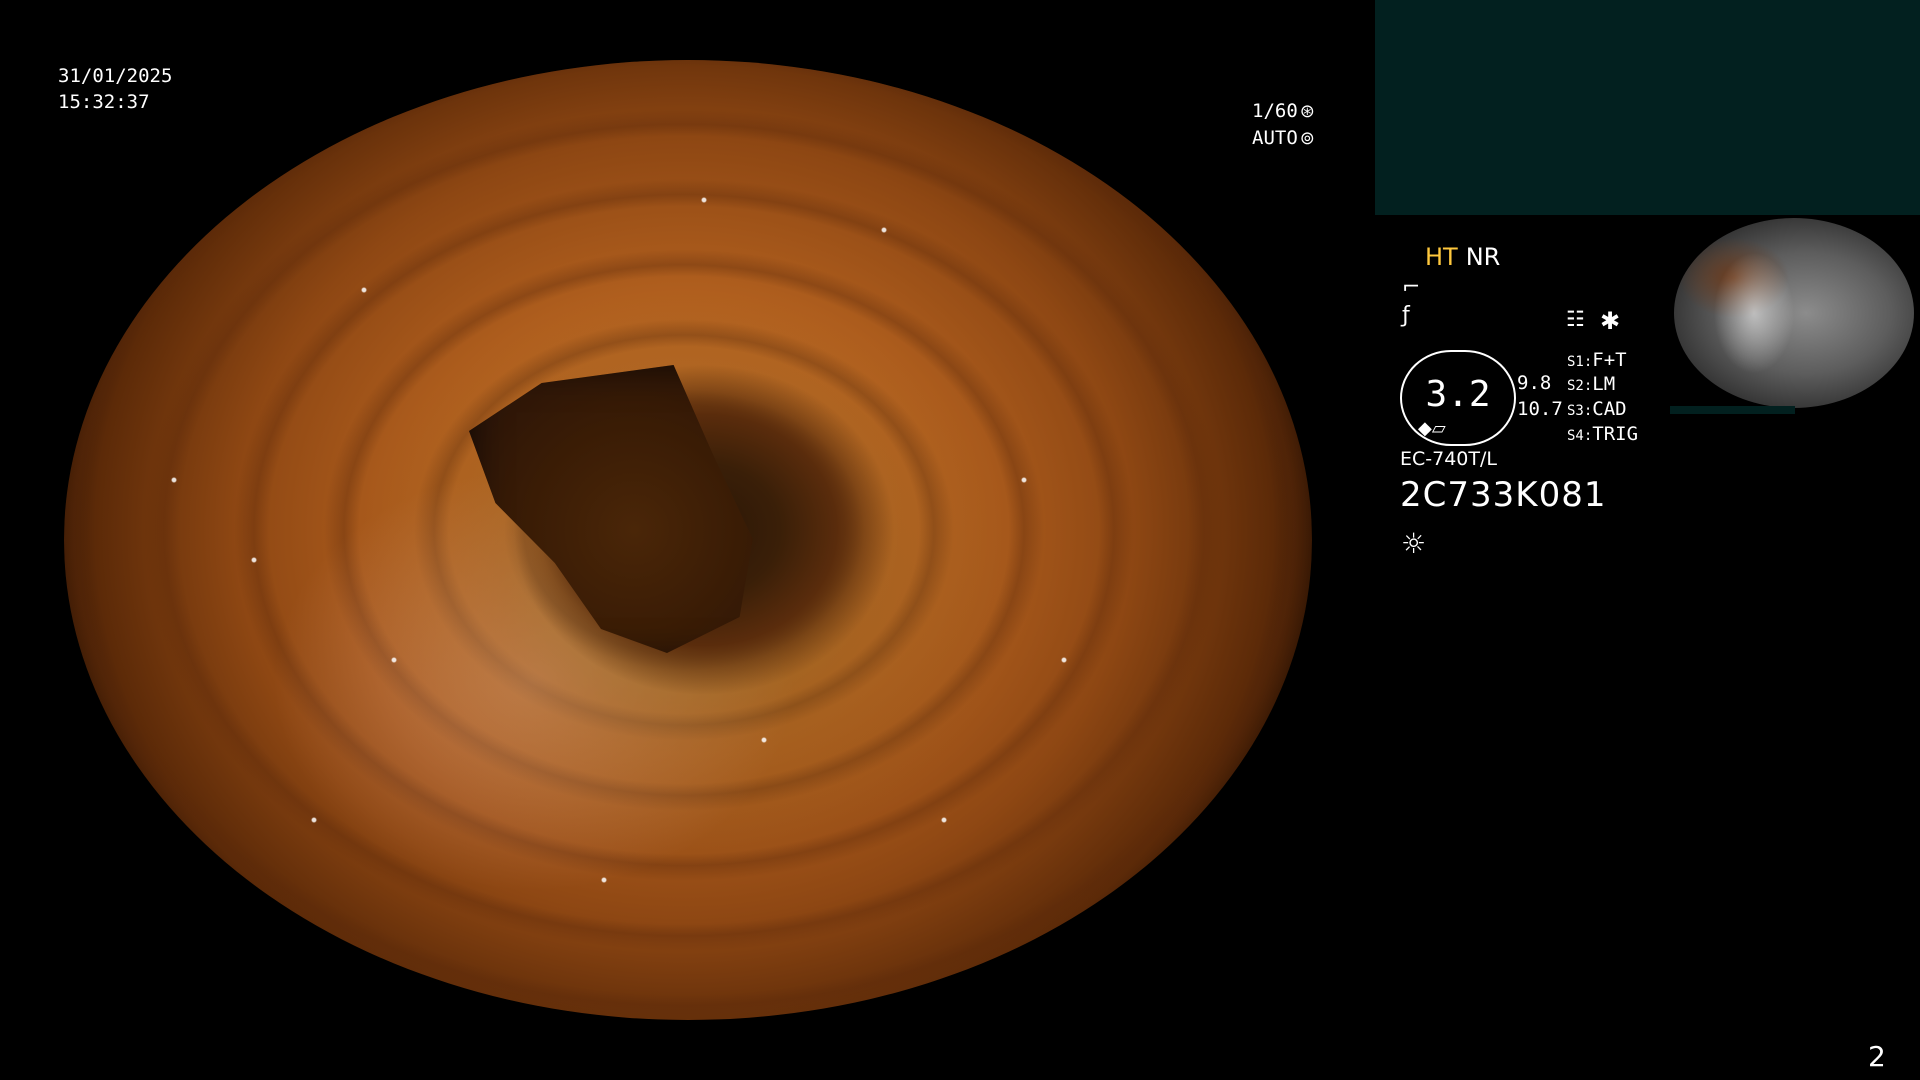 Image resolution: width=1920 pixels, height=1080 pixels. I want to click on time-text: 15:32:37, so click(104, 102).